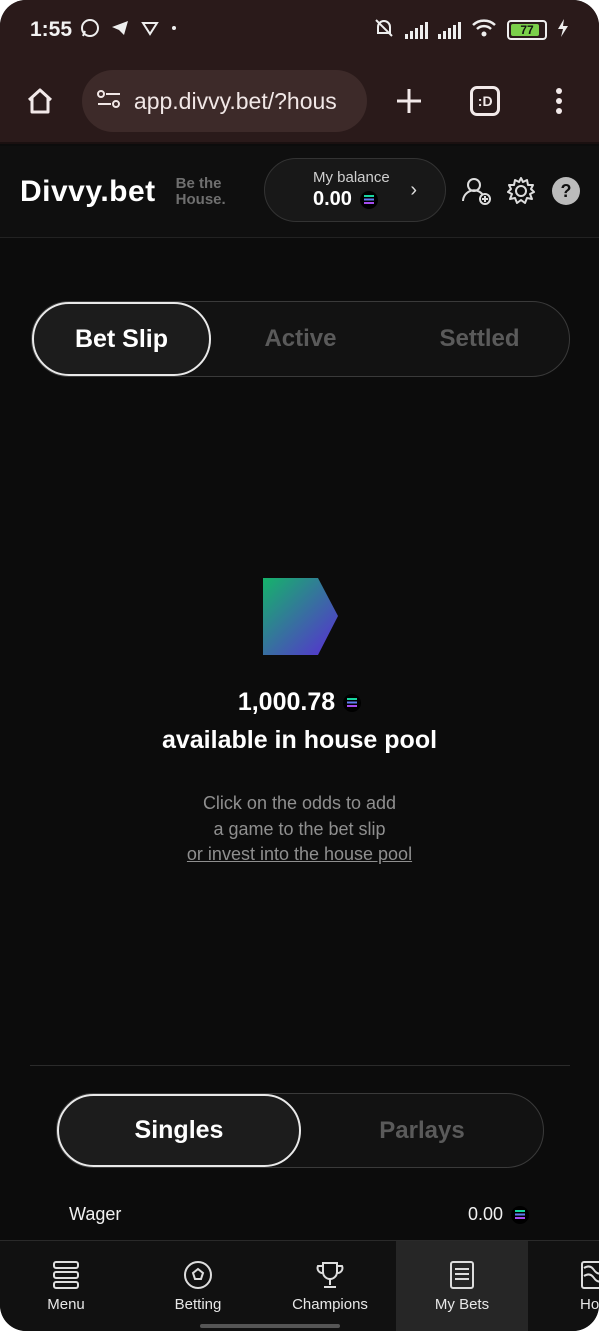  I want to click on balance-button: My balance 0.00 ›, so click(355, 190).